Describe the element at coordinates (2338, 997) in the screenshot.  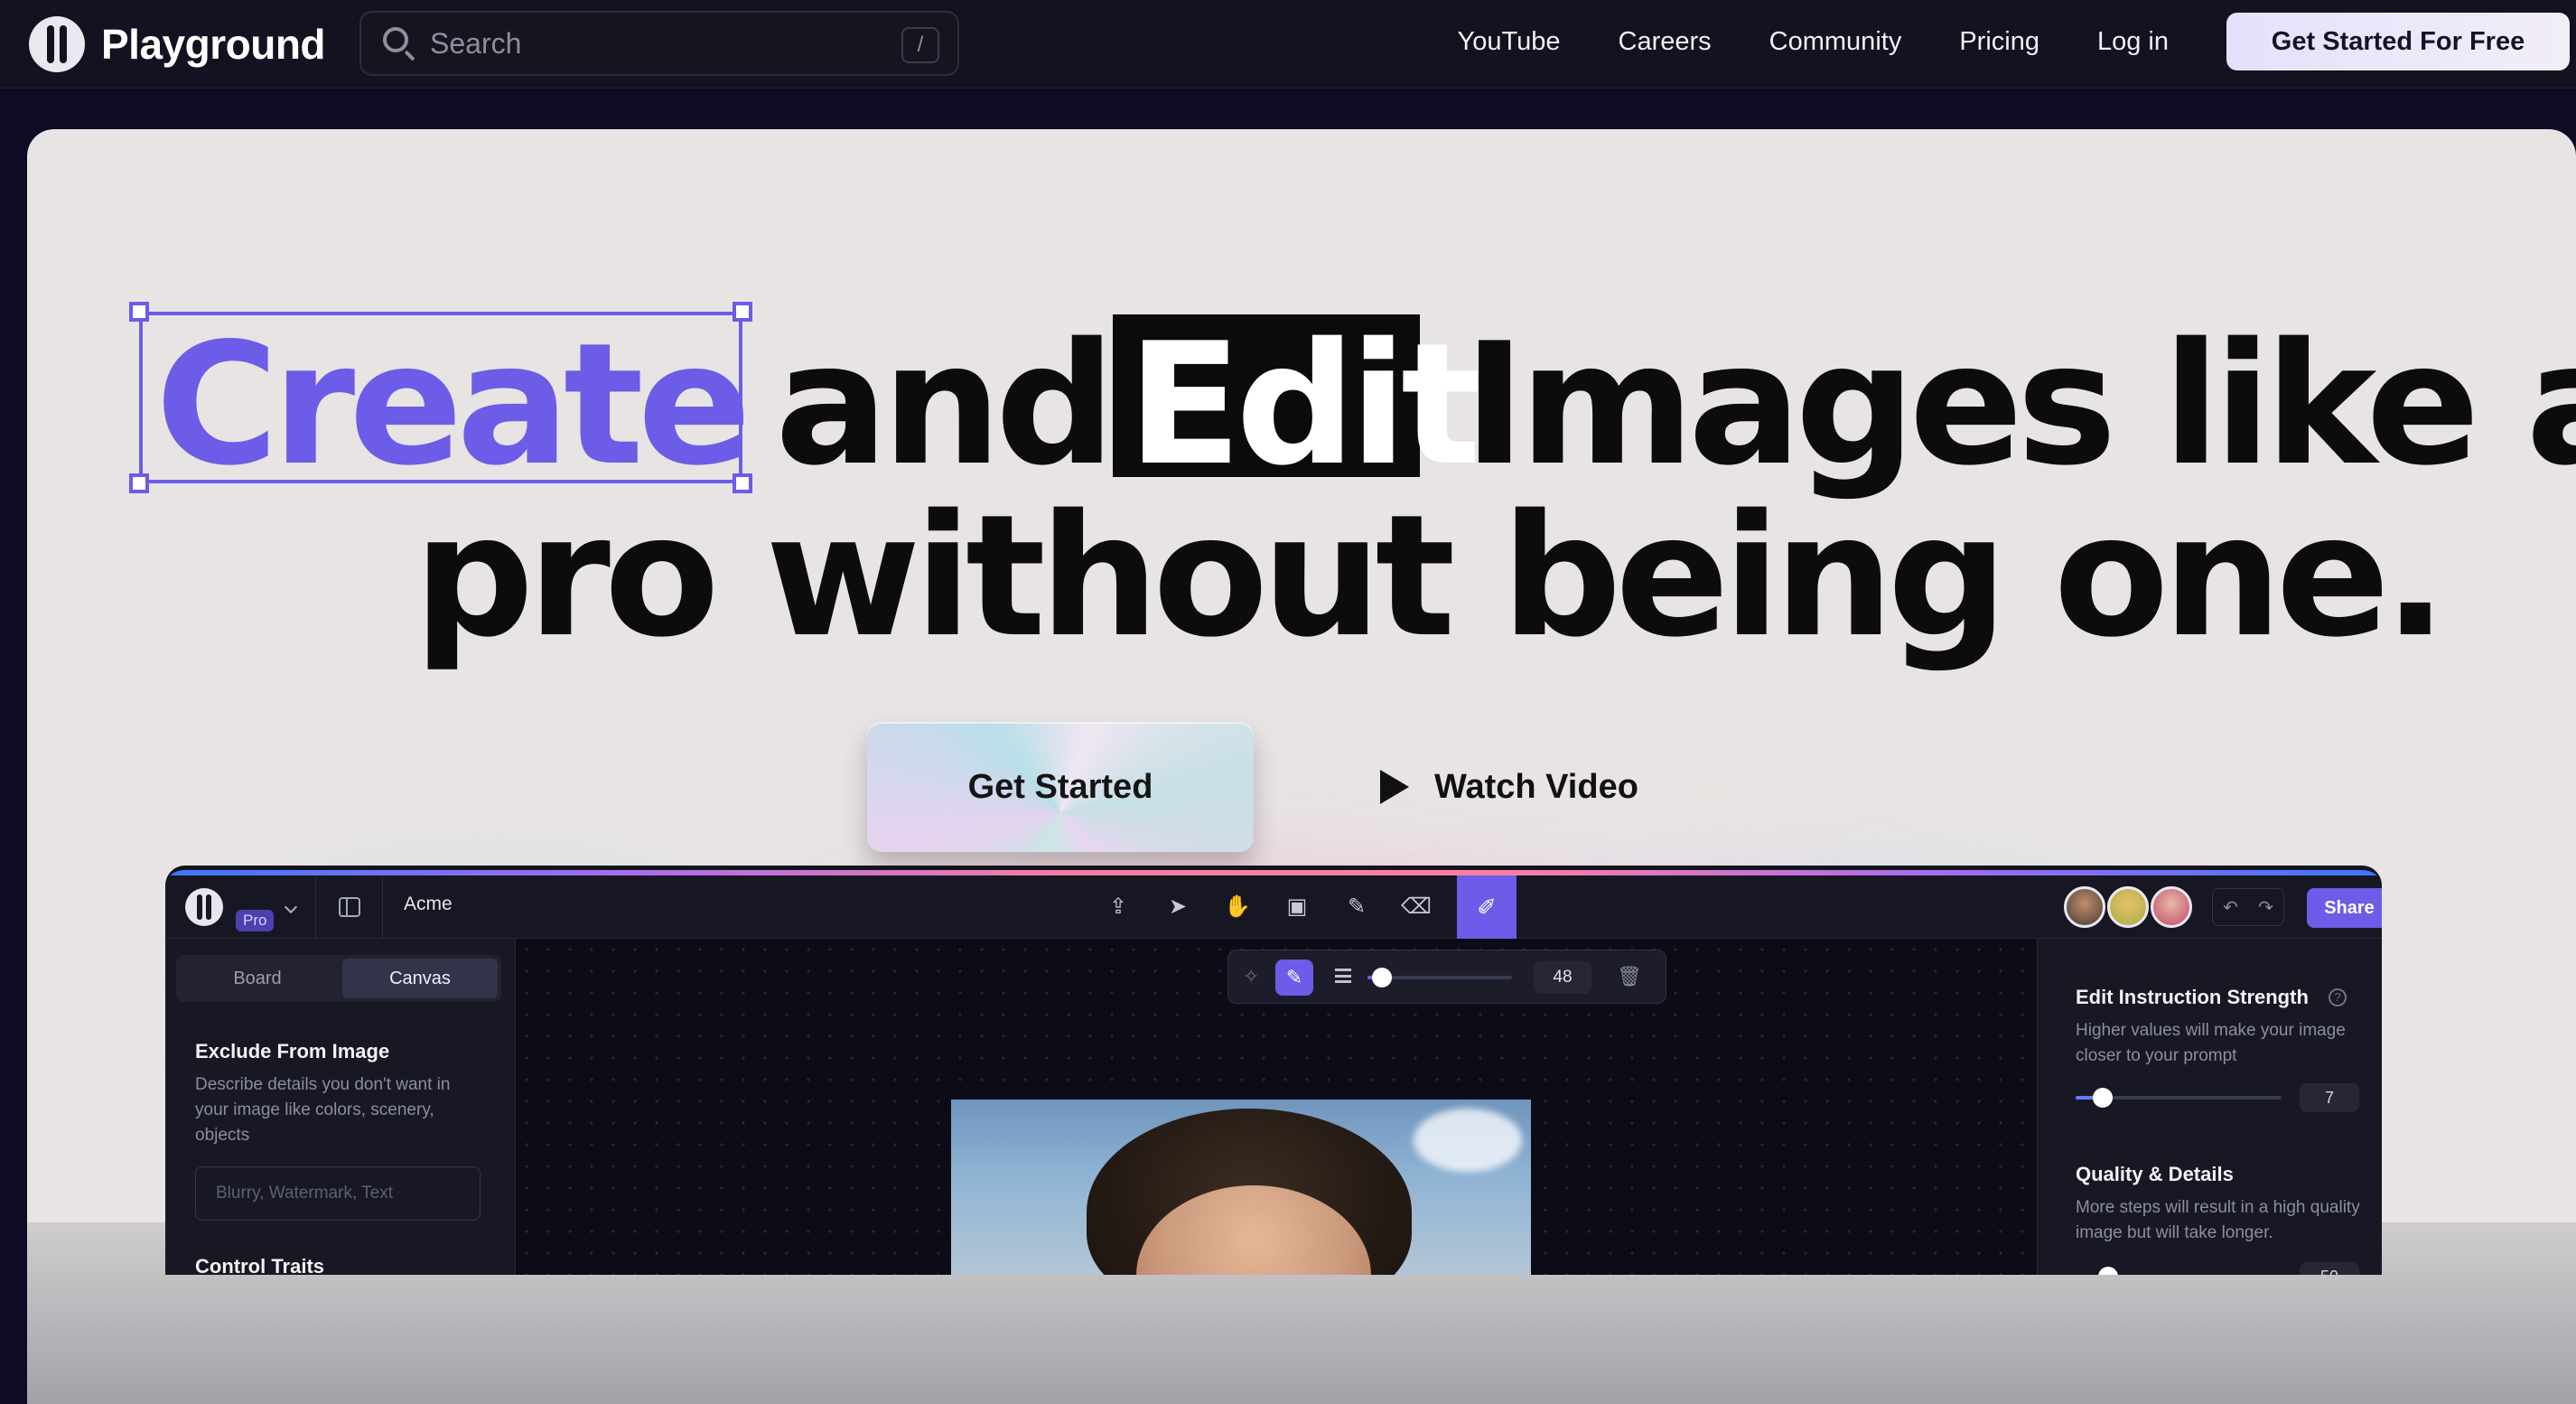
I see `help-icon: ?` at that location.